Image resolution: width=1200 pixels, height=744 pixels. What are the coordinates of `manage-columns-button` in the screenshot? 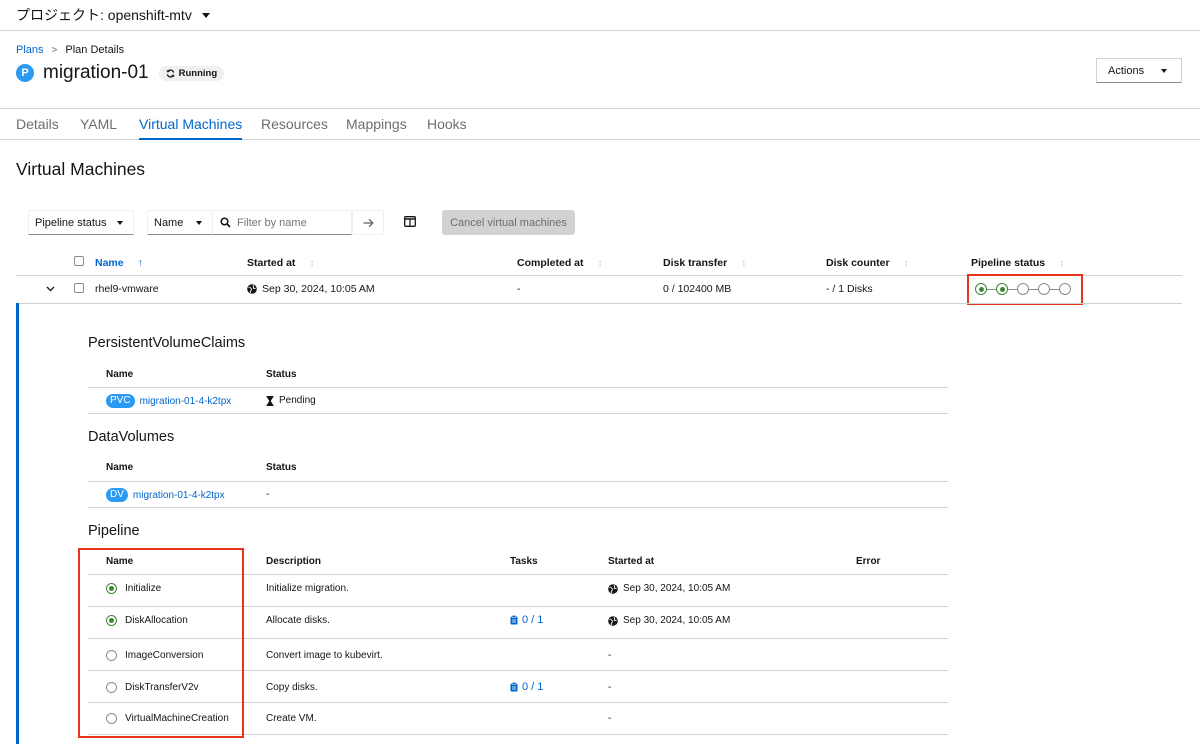 It's located at (410, 223).